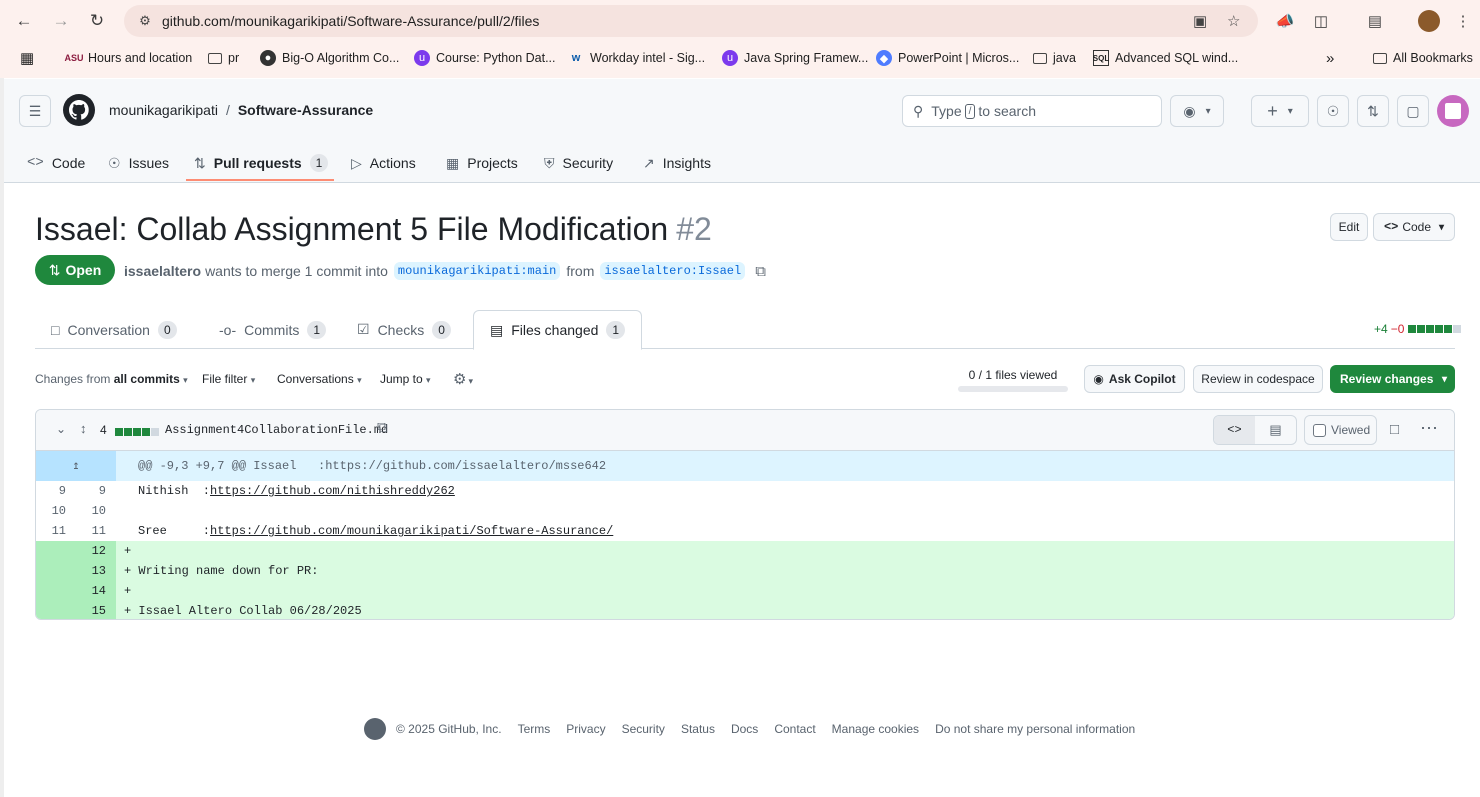 Image resolution: width=1480 pixels, height=797 pixels. Describe the element at coordinates (794, 729) in the screenshot. I see `footer-link-contact: Contact` at that location.